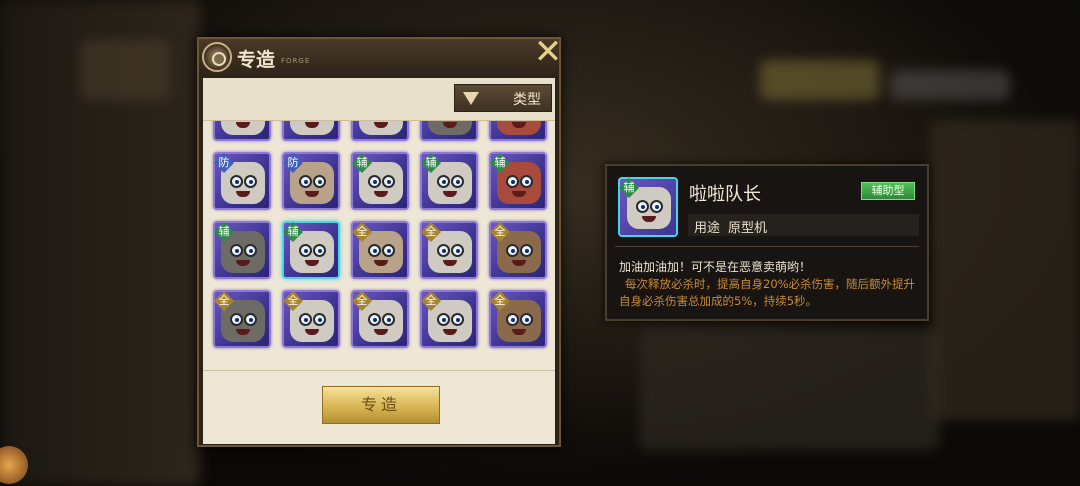  What do you see at coordinates (296, 61) in the screenshot?
I see `forge-panel-subtitle: FORGE` at bounding box center [296, 61].